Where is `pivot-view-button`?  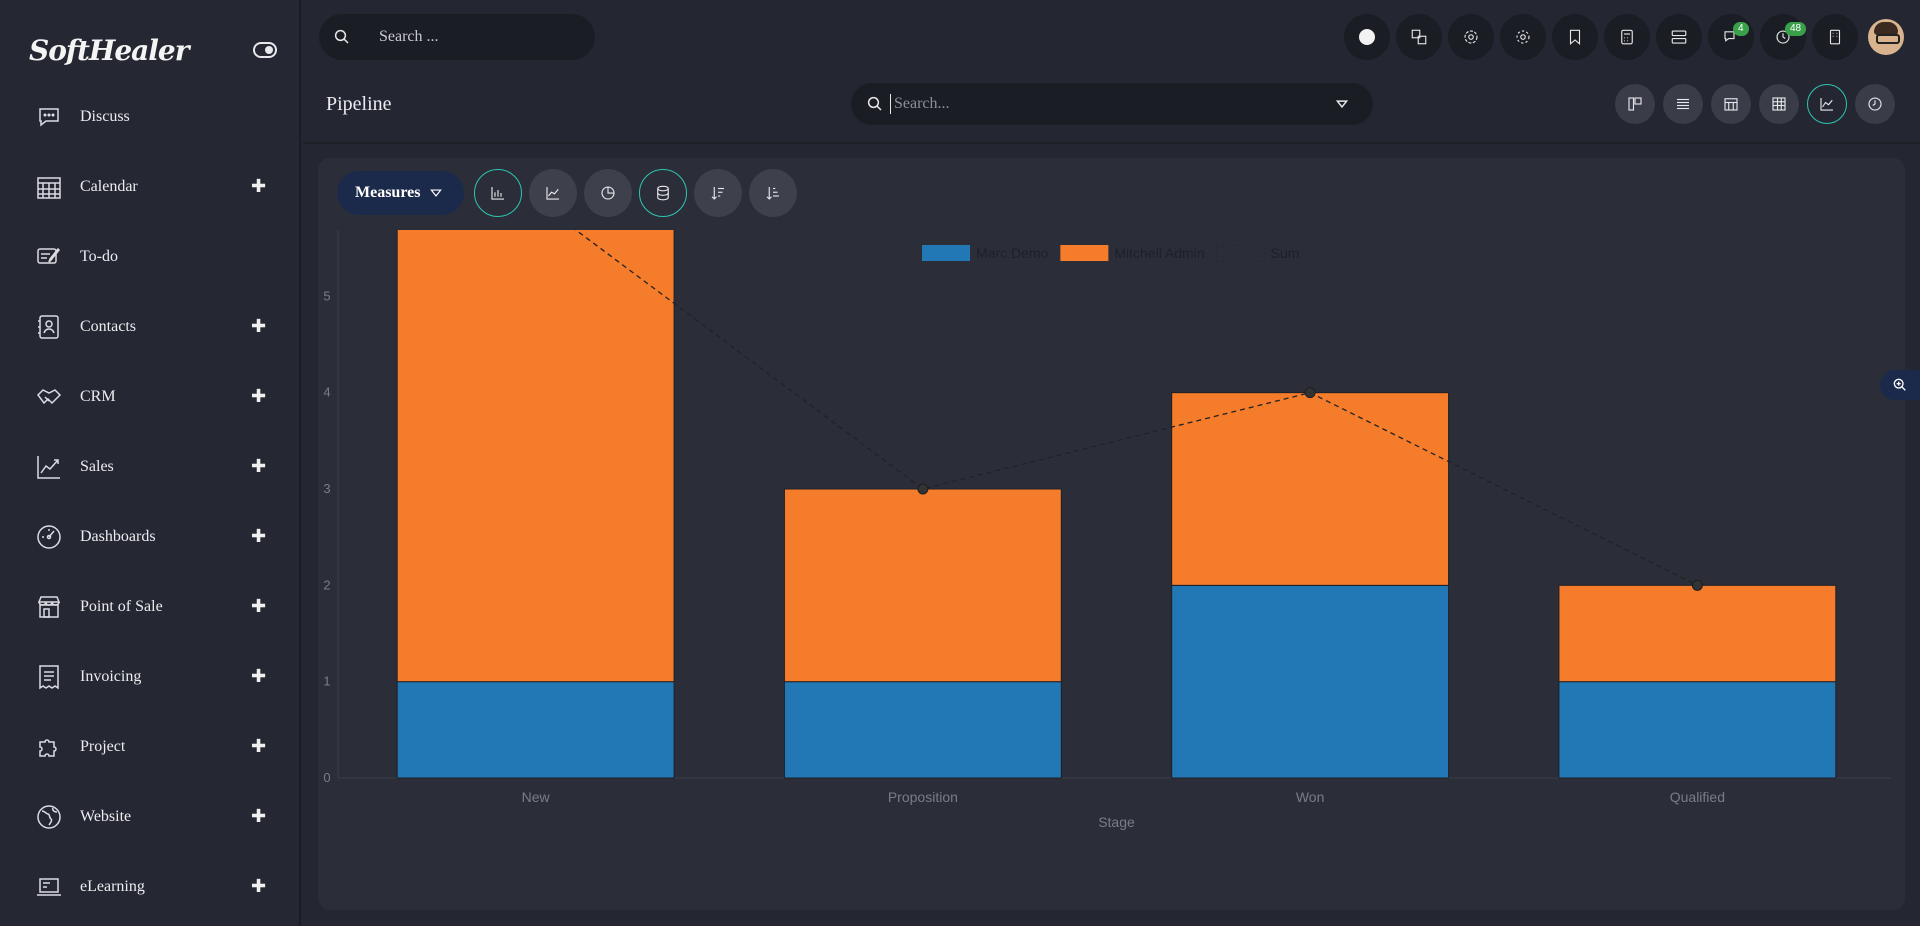
pivot-view-button is located at coordinates (1779, 104).